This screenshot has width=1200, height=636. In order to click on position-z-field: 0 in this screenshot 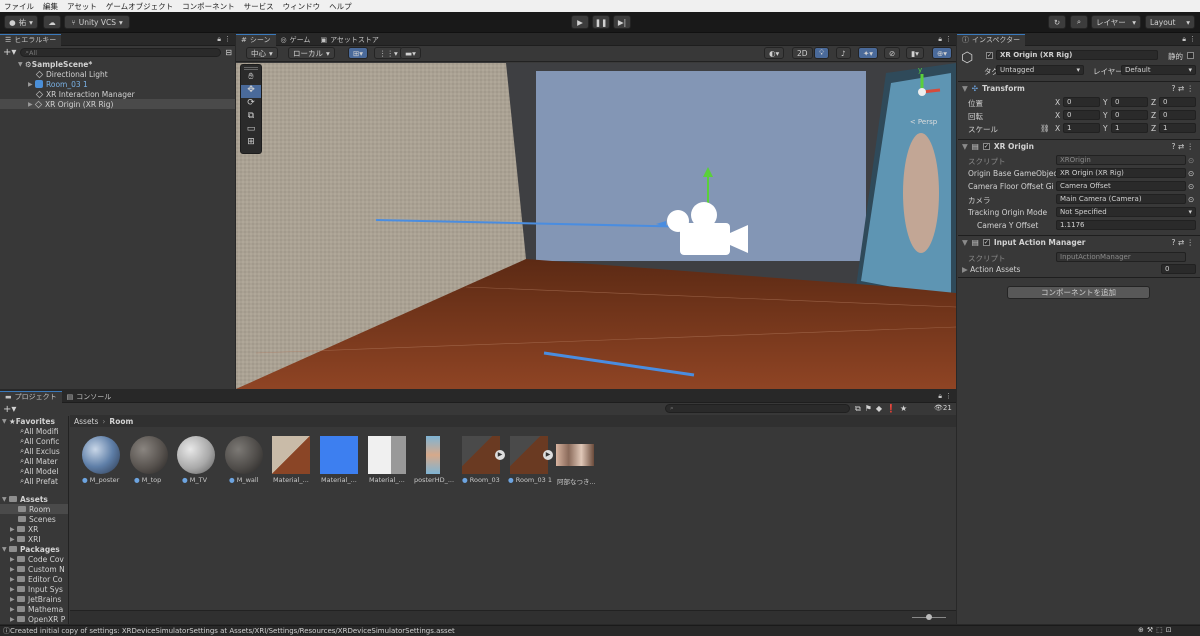, I will do `click(1177, 102)`.